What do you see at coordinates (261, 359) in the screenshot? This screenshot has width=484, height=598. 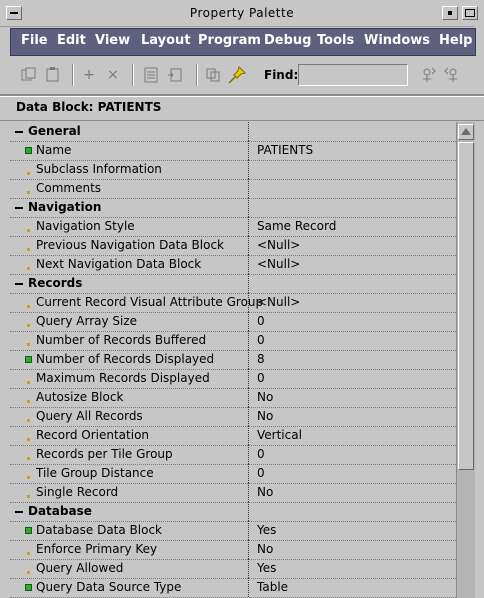 I see `property-value: 8` at bounding box center [261, 359].